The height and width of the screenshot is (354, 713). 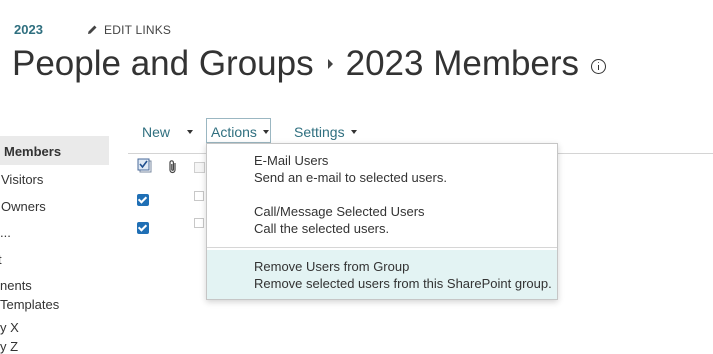 What do you see at coordinates (145, 166) in the screenshot?
I see `select-all-icon` at bounding box center [145, 166].